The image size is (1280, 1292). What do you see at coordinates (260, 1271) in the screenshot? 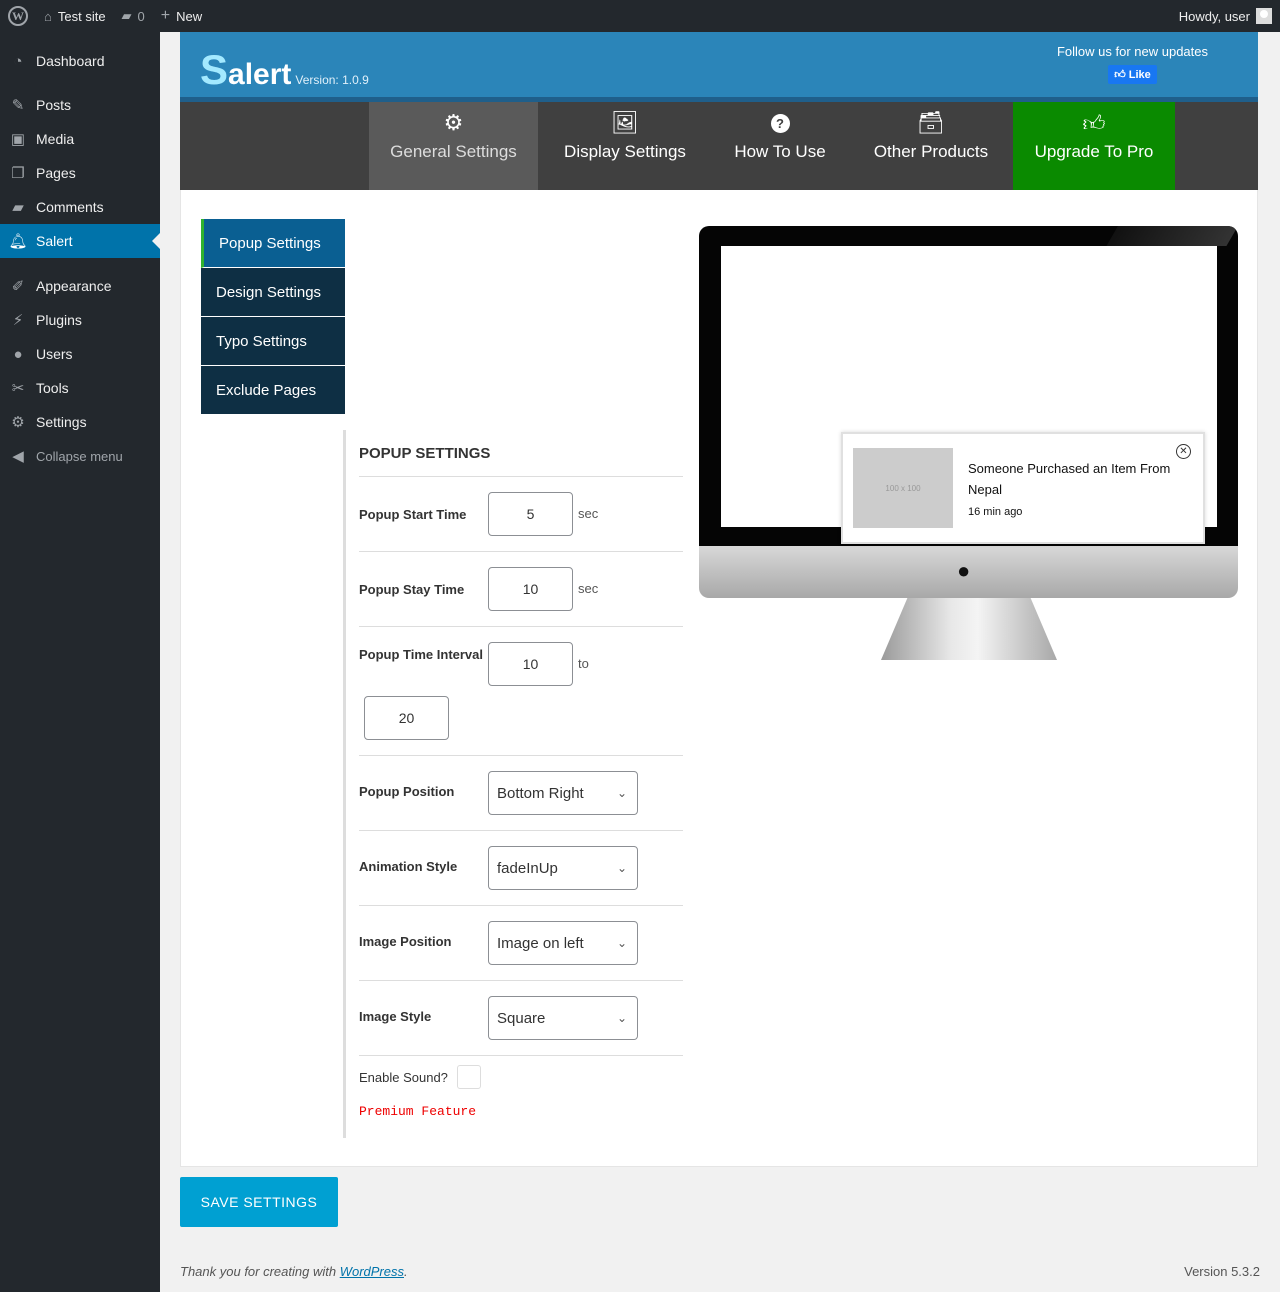
I see `footer-thanks-text: Thank you for creating with` at bounding box center [260, 1271].